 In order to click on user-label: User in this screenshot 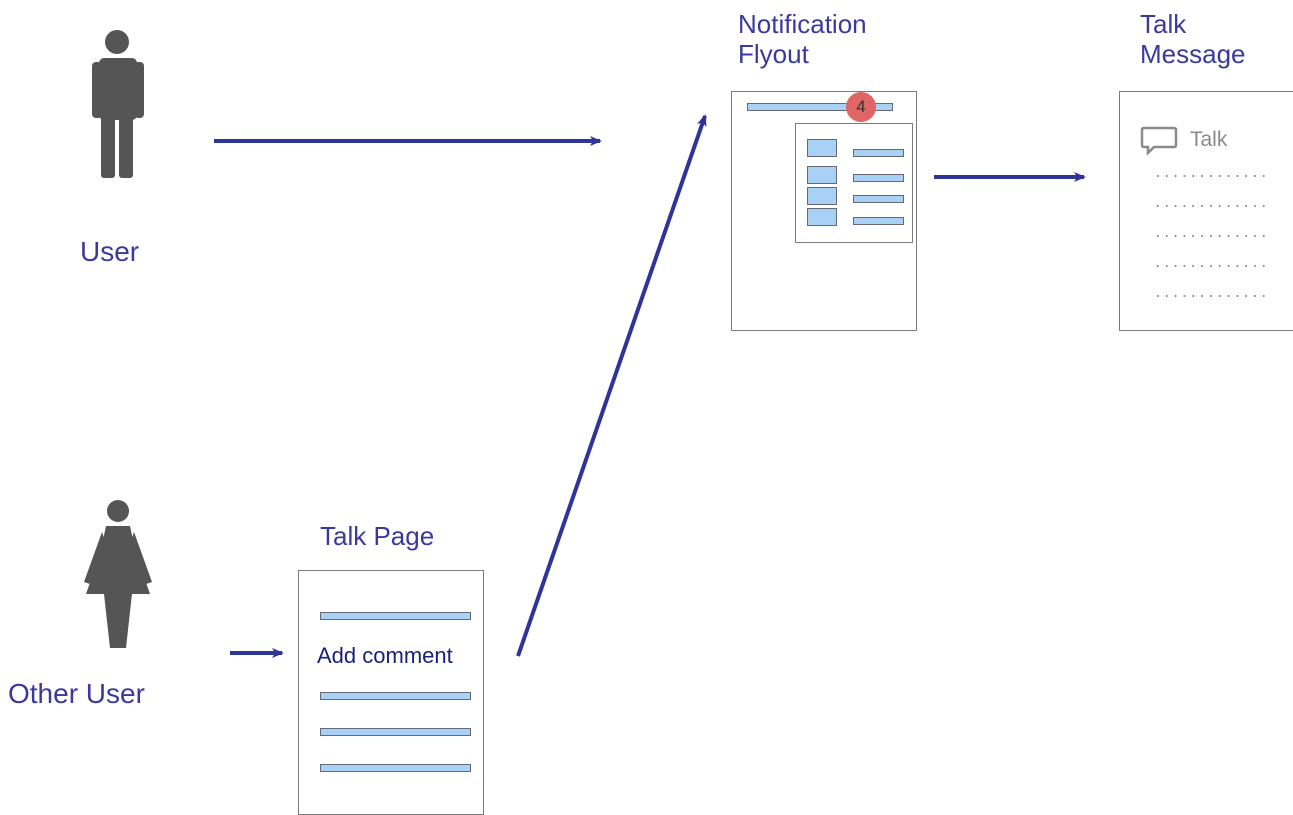, I will do `click(110, 251)`.